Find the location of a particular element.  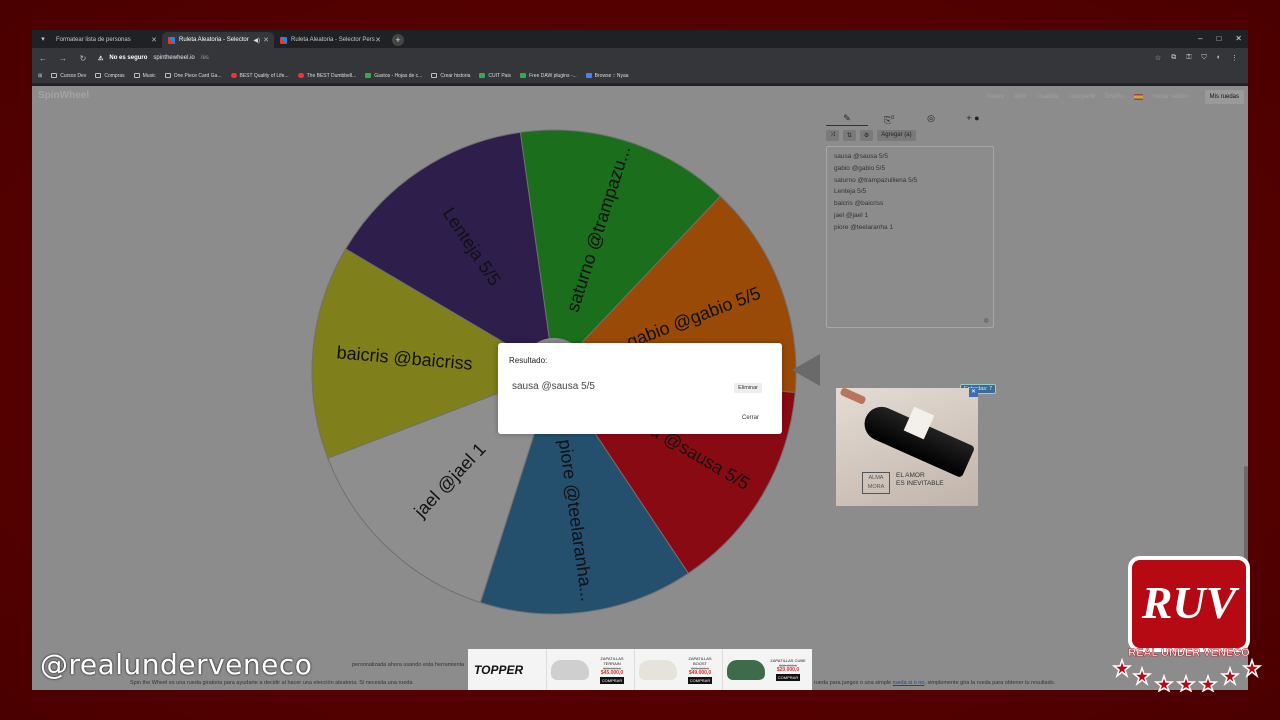

nav-login: Iniciar sesión is located at coordinates (1170, 97).